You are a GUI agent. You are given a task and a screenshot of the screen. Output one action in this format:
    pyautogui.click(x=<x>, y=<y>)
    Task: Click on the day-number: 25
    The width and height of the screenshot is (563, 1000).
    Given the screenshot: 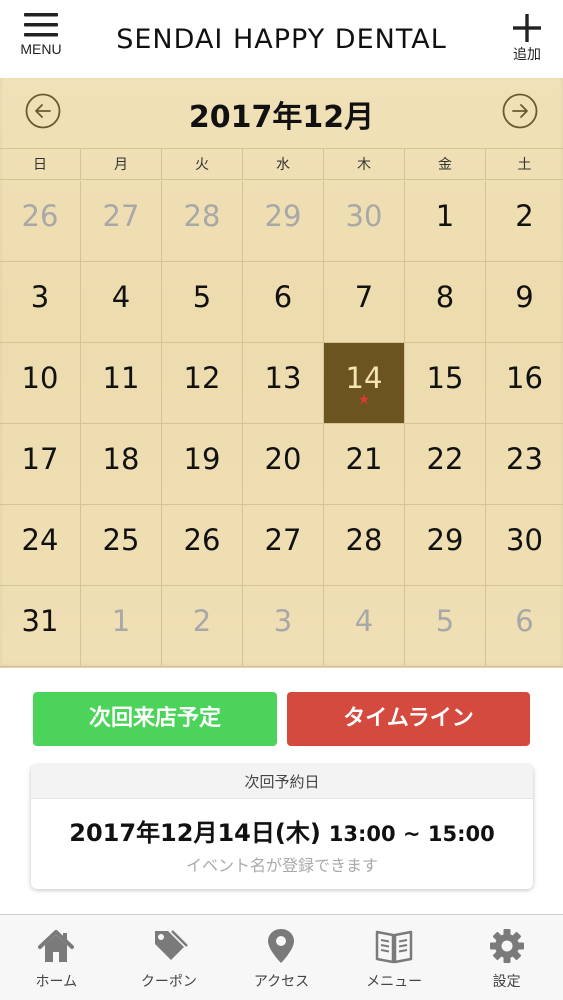 What is the action you would take?
    pyautogui.click(x=121, y=540)
    